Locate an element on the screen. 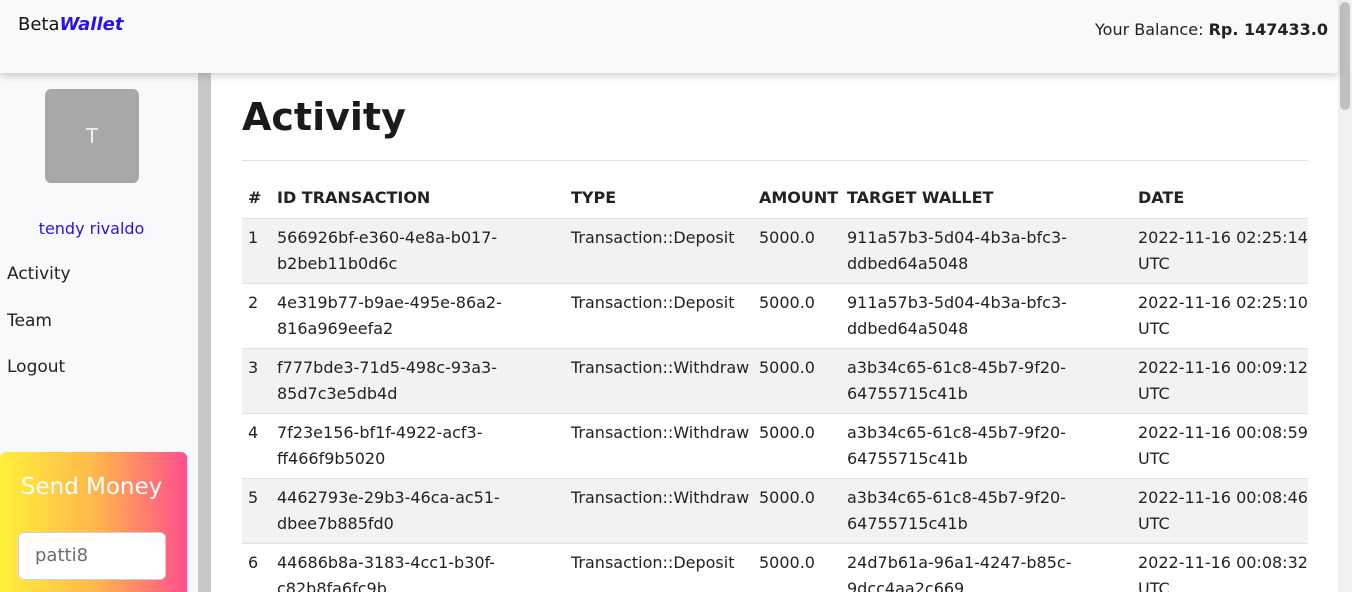 This screenshot has height=592, width=1352. transaction-id: f777bde3-71d5-498c-93a3- 85d7c3e5db4d is located at coordinates (418, 381).